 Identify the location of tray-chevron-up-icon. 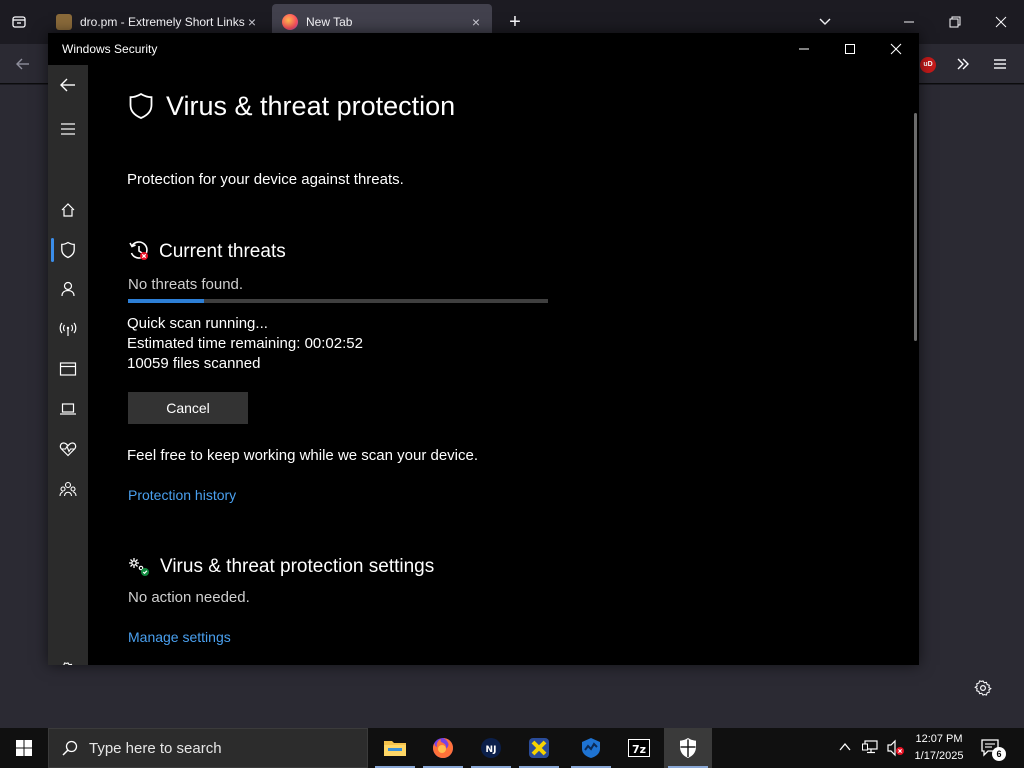
(845, 749).